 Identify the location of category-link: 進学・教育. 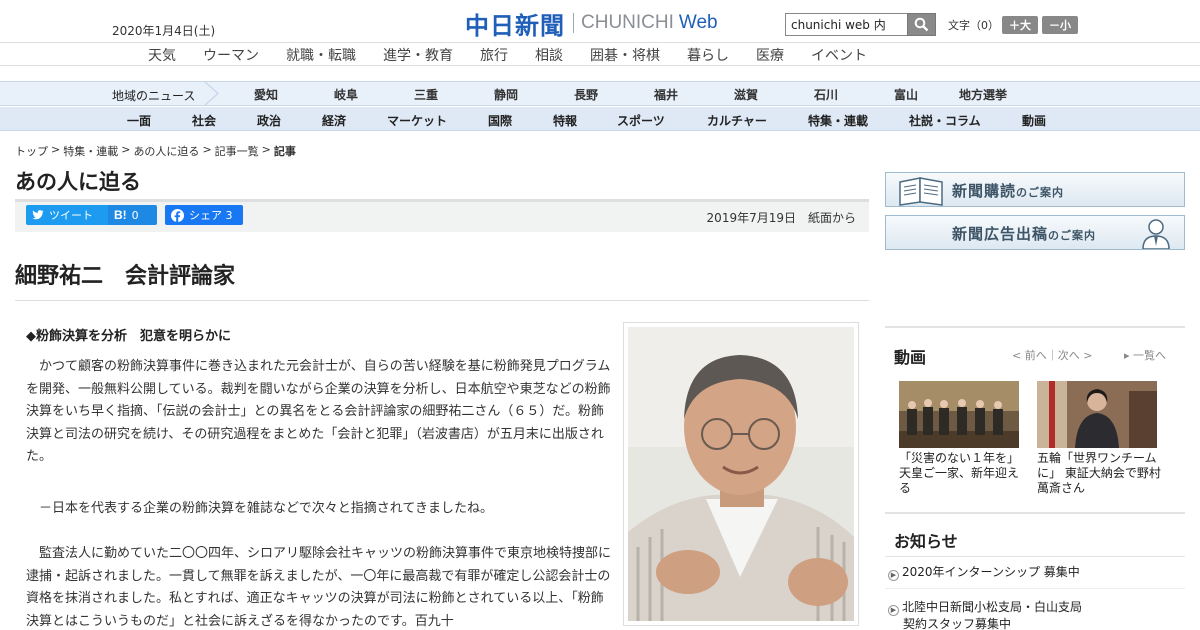
(418, 55).